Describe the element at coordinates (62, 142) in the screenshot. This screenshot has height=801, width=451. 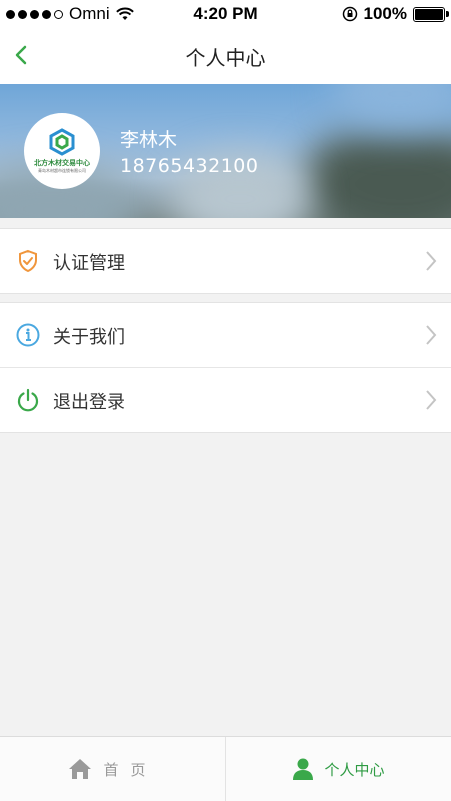
I see `company-logo-icon` at that location.